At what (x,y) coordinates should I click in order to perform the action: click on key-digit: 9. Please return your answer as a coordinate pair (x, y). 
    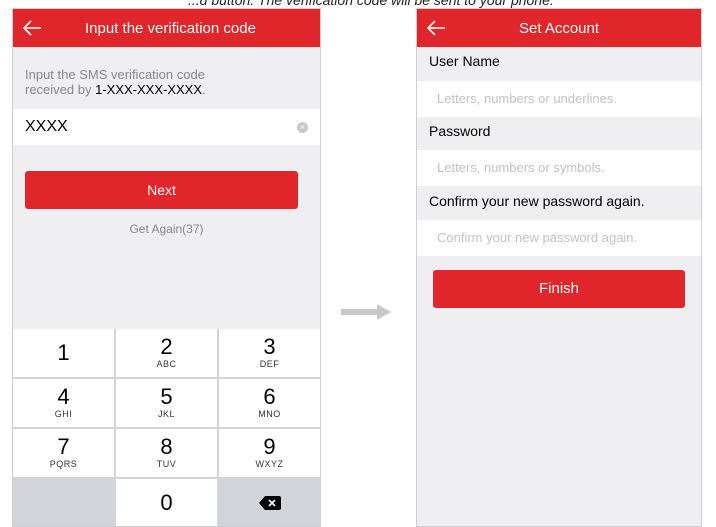
    Looking at the image, I should click on (269, 446).